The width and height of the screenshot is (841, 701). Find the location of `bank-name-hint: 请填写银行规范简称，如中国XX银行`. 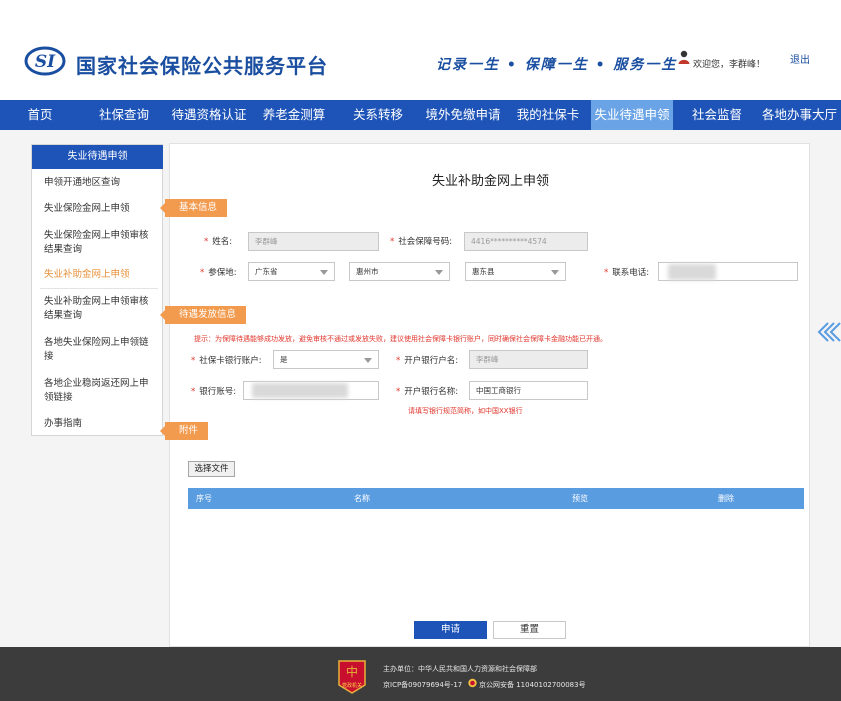

bank-name-hint: 请填写银行规范简称，如中国XX银行 is located at coordinates (465, 411).